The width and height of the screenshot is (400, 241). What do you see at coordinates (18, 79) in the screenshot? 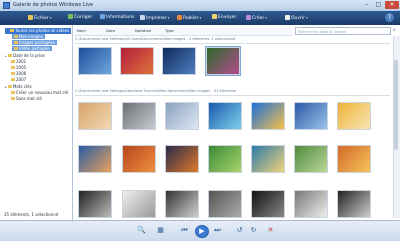
I see `tree-item: 2007` at bounding box center [18, 79].